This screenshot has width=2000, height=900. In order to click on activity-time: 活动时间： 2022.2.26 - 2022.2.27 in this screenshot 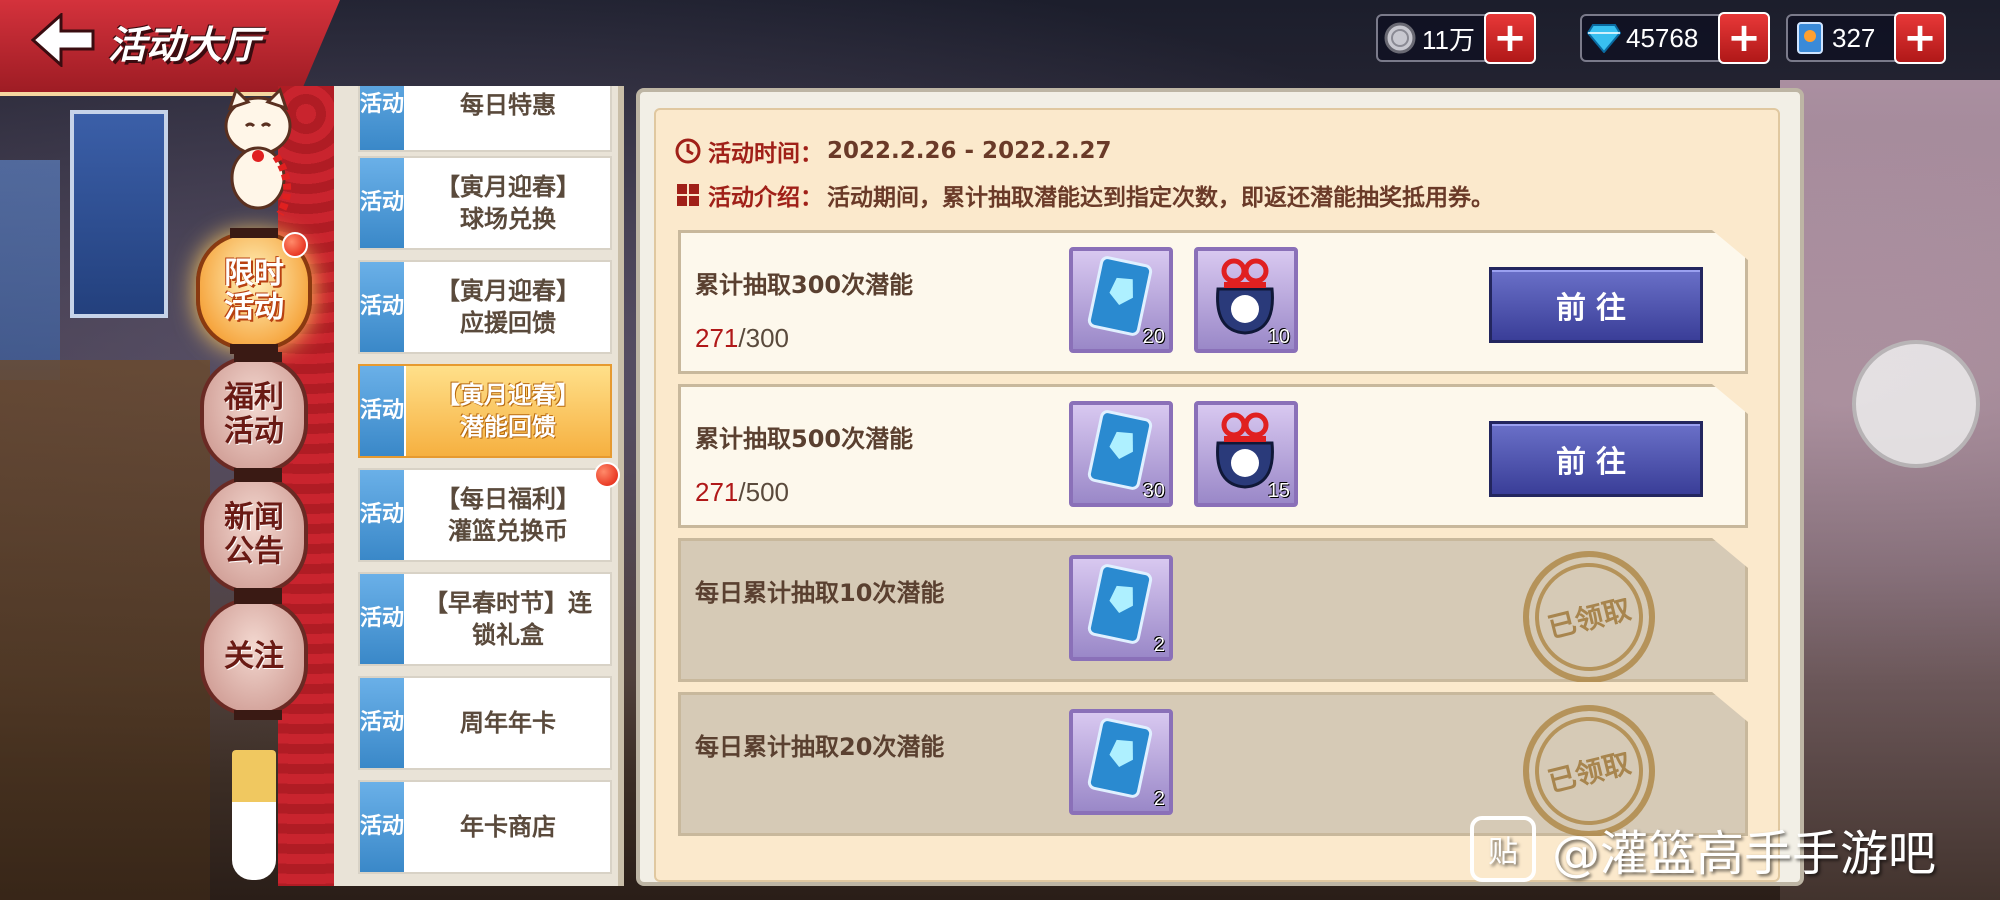, I will do `click(893, 151)`.